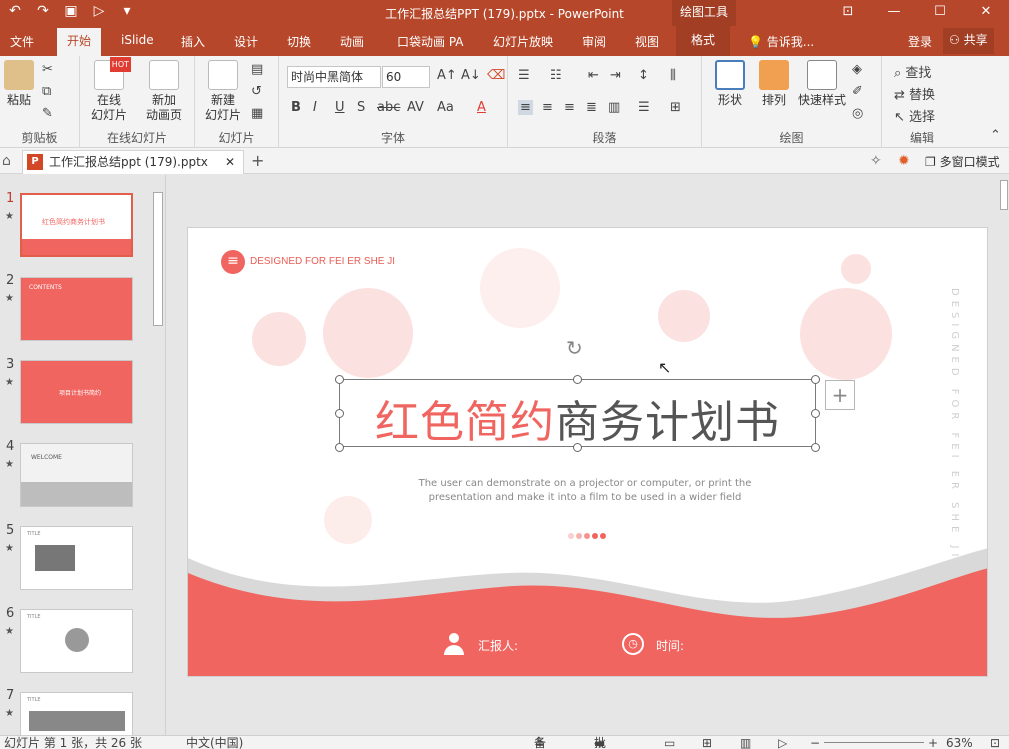 The image size is (1009, 749). Describe the element at coordinates (940, 13) in the screenshot. I see `maximize-icon: ☐` at that location.